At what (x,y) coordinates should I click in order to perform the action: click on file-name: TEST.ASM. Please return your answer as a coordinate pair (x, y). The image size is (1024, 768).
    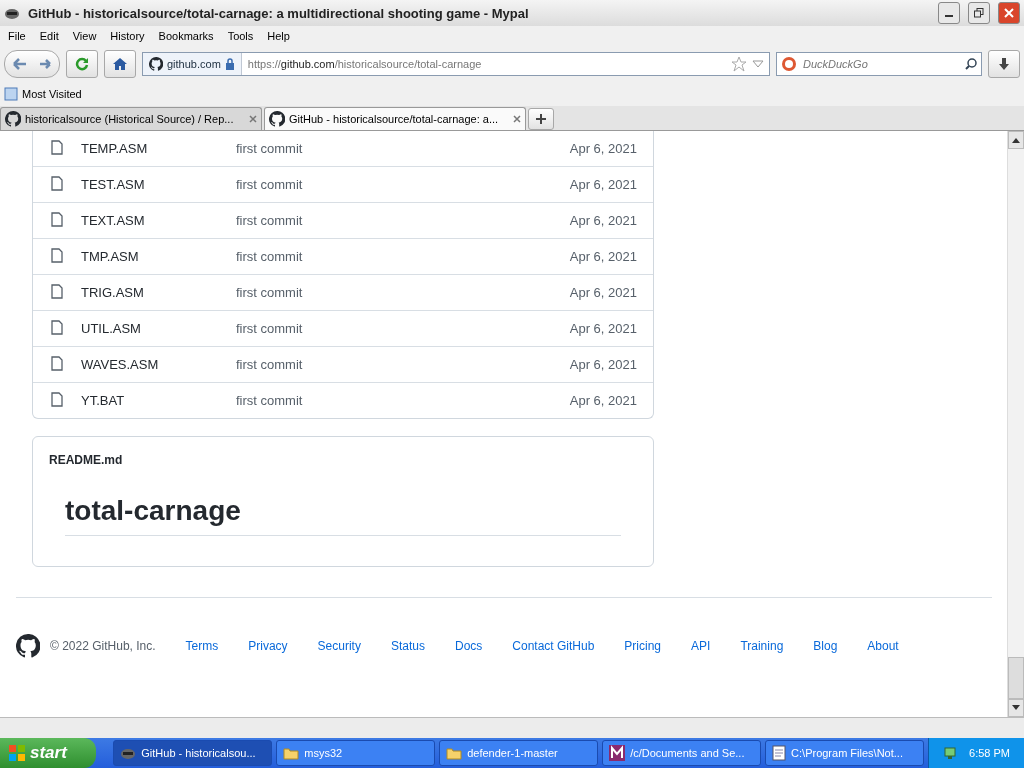
    Looking at the image, I should click on (158, 184).